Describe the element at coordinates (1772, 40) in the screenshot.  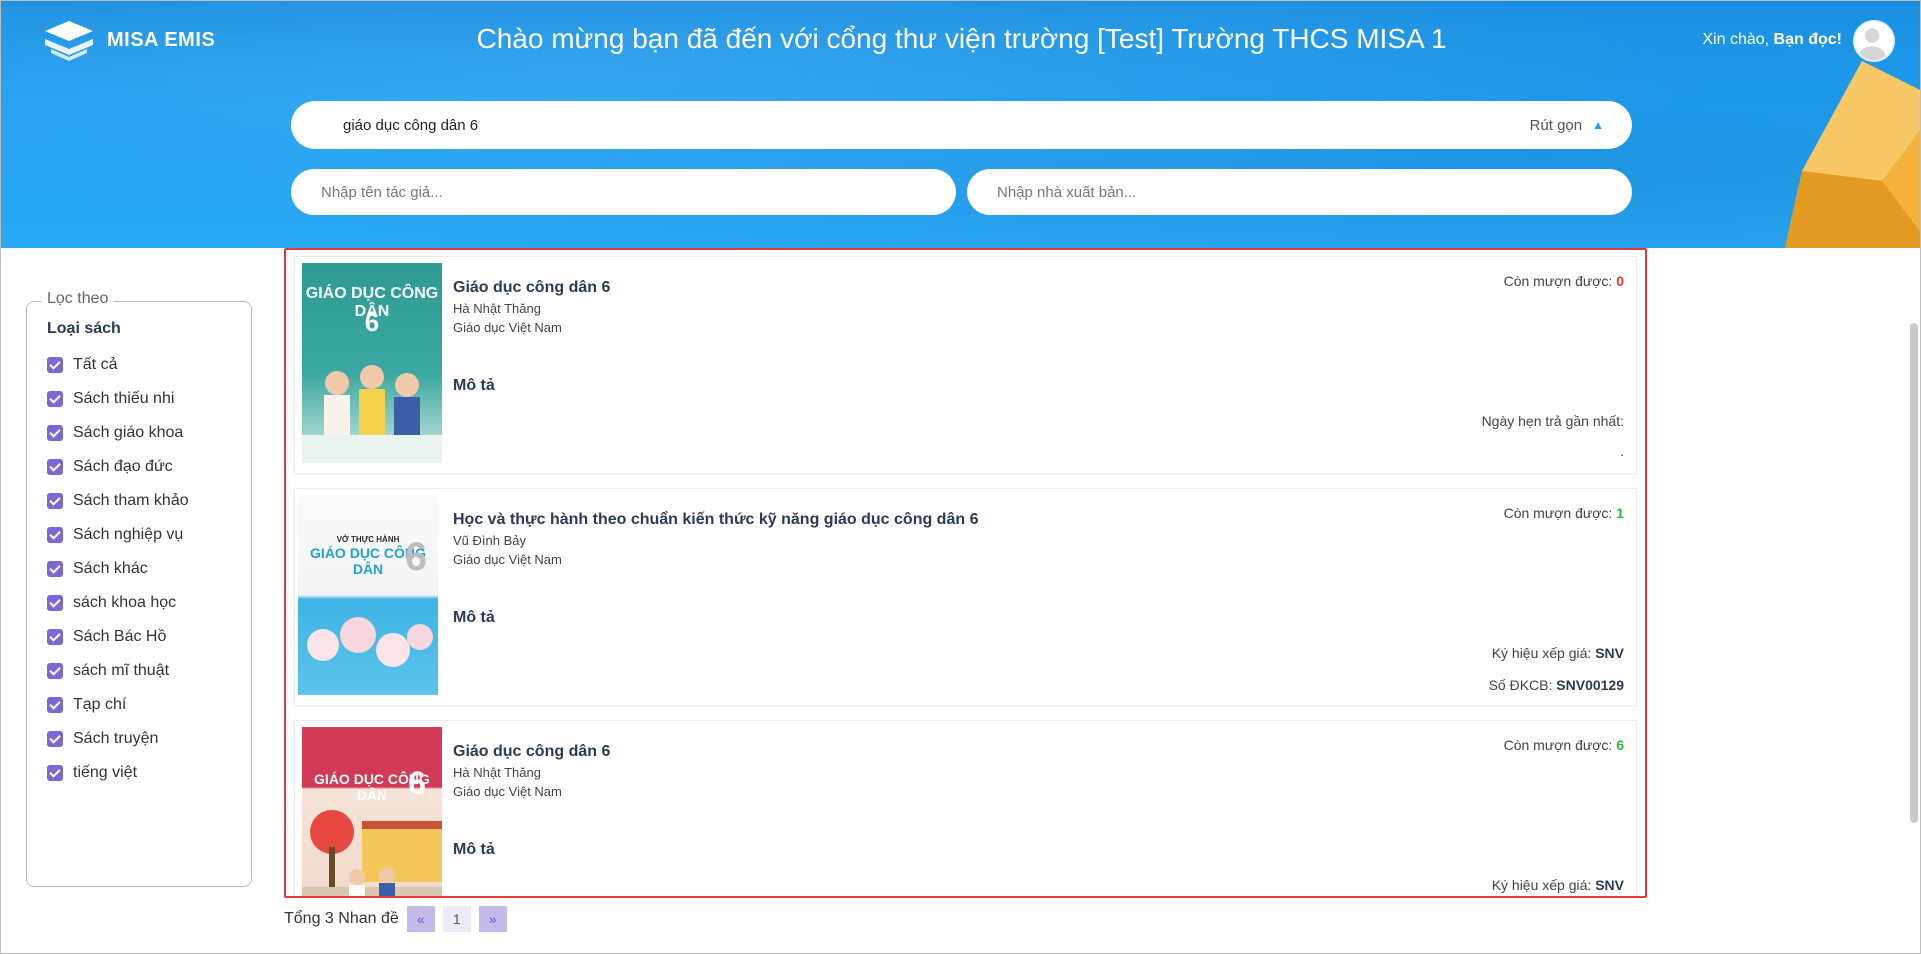
I see `user-greeting: Xin chào, Bạn đọc!` at that location.